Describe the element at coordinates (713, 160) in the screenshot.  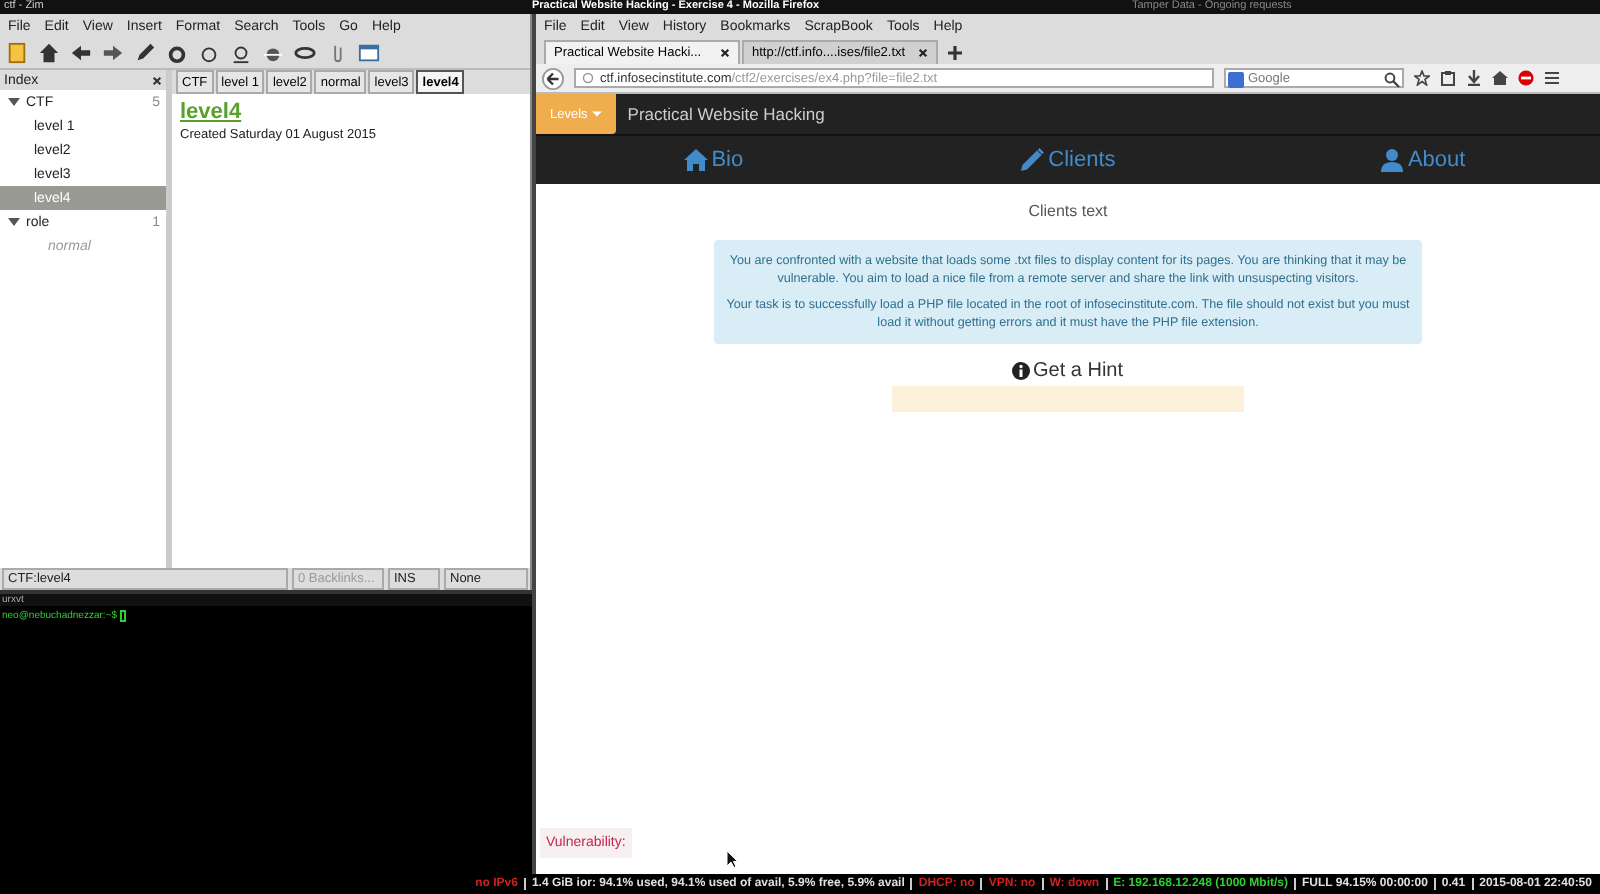
I see `nav-link: Bio` at that location.